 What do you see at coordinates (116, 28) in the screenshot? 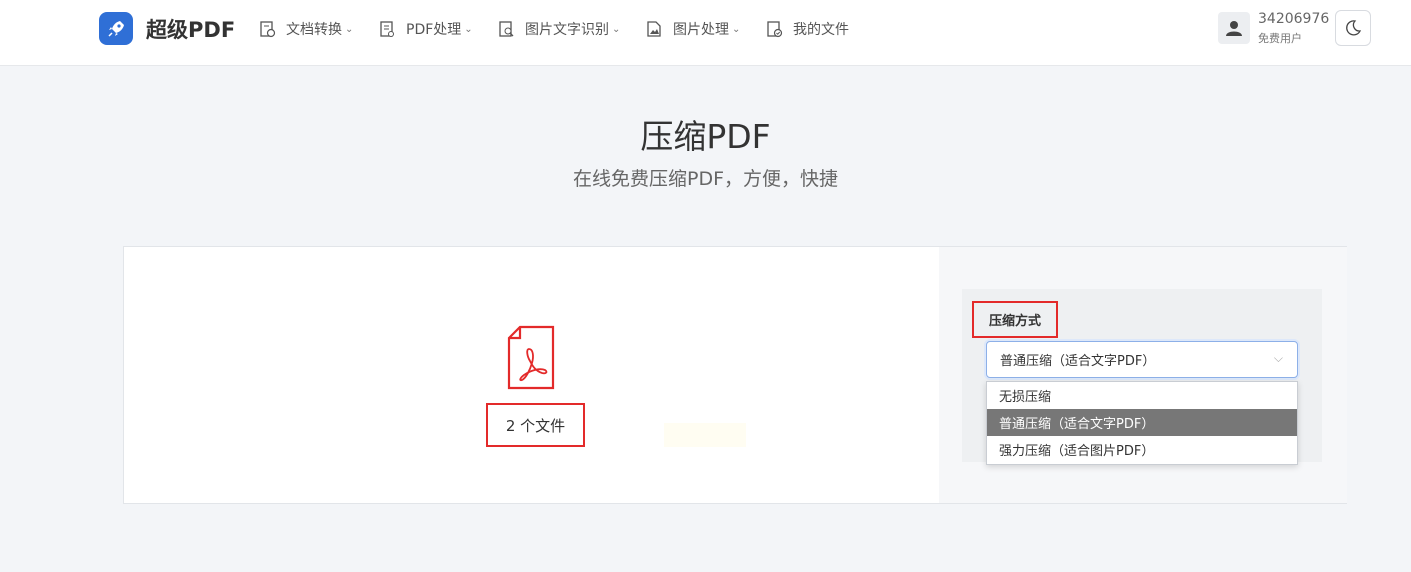
I see `rocket-logo-icon` at bounding box center [116, 28].